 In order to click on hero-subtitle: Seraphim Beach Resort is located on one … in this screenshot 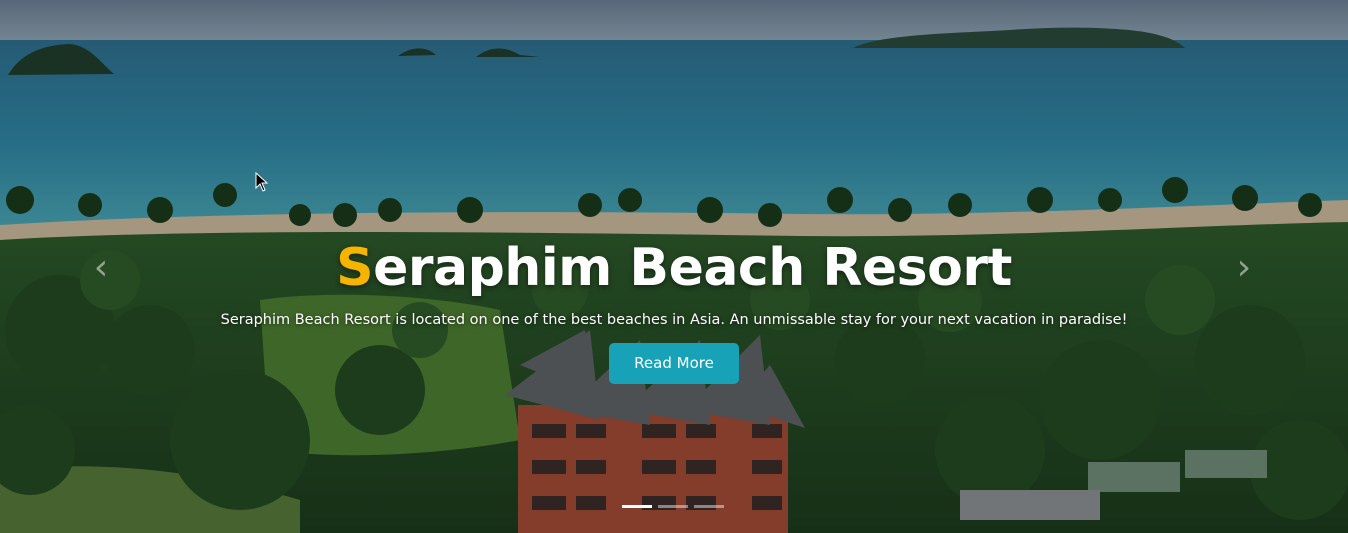, I will do `click(674, 320)`.